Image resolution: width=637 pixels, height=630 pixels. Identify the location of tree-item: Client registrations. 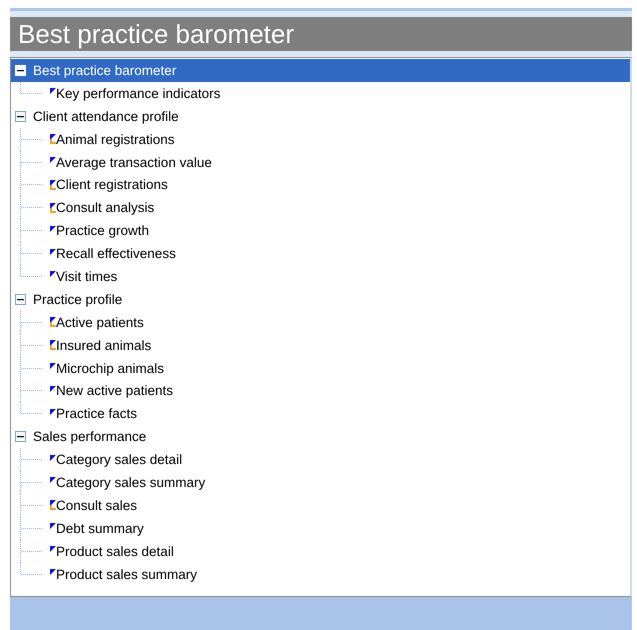
(320, 184).